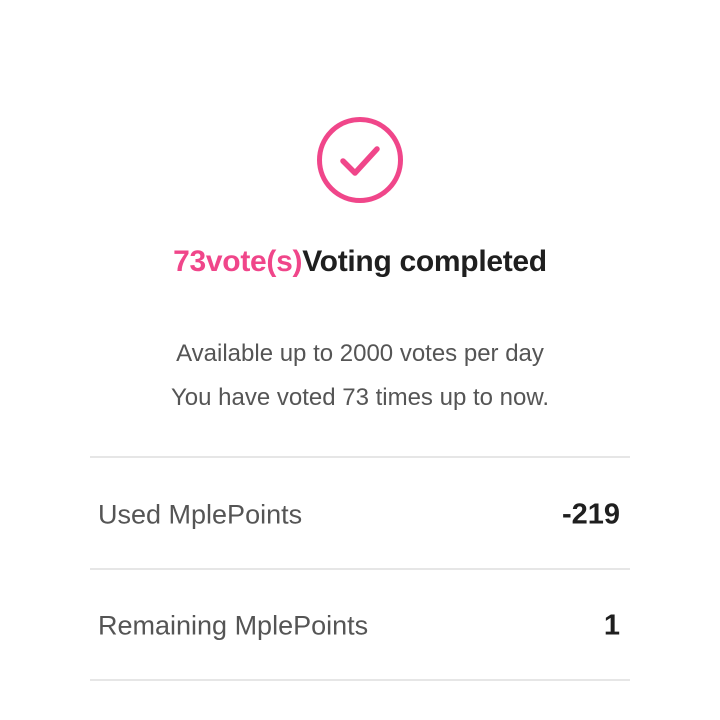 The height and width of the screenshot is (720, 720). Describe the element at coordinates (611, 625) in the screenshot. I see `remaining-points-value: 1` at that location.